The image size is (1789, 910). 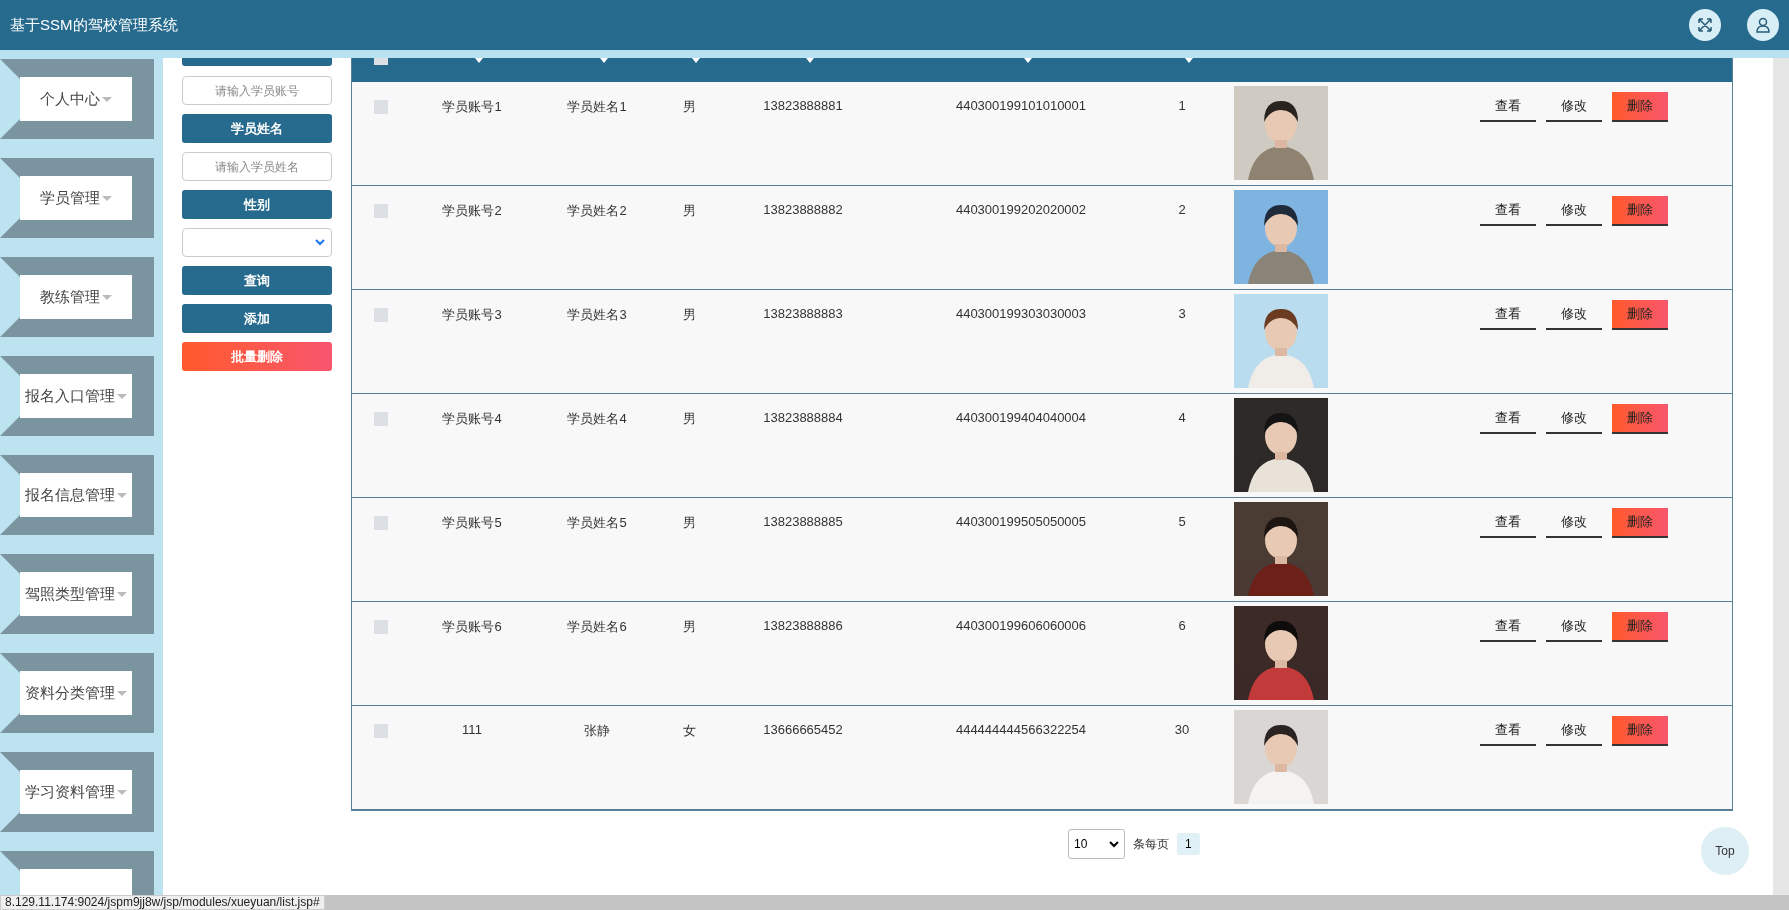 What do you see at coordinates (803, 210) in the screenshot?
I see `table-cell-text: 13823888882` at bounding box center [803, 210].